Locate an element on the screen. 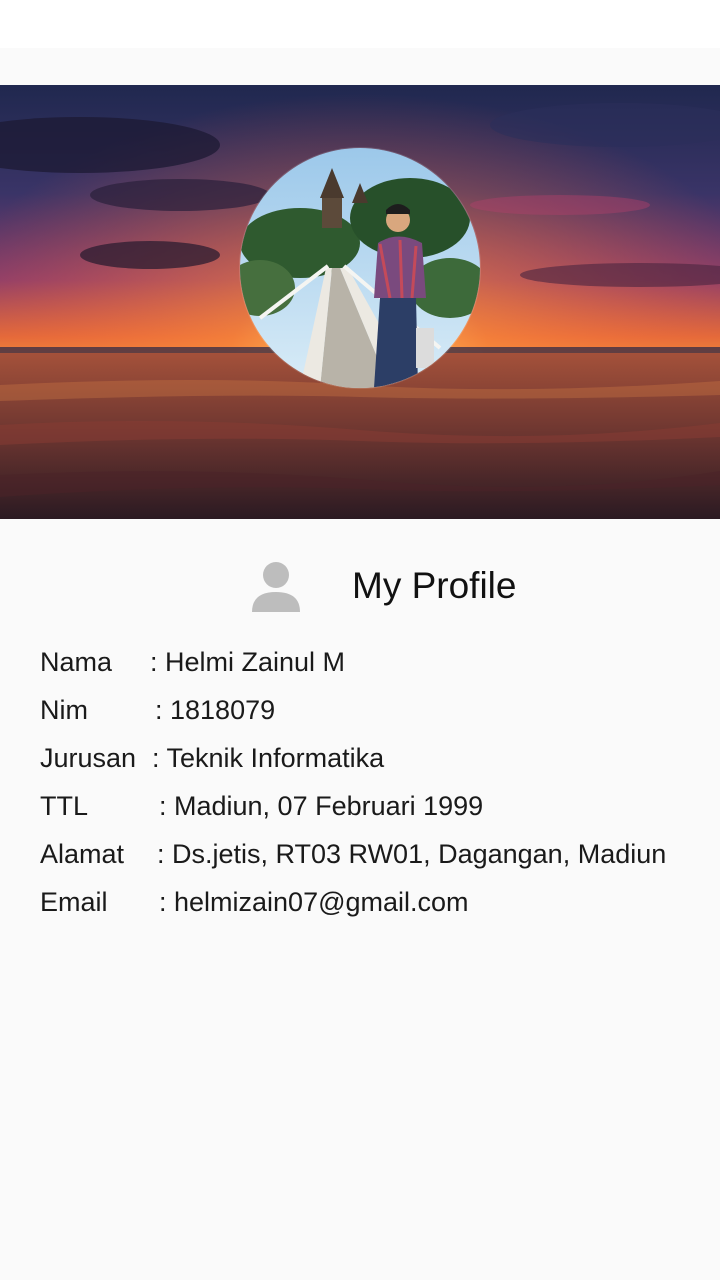  profile-title-row: My Profile is located at coordinates (360, 586).